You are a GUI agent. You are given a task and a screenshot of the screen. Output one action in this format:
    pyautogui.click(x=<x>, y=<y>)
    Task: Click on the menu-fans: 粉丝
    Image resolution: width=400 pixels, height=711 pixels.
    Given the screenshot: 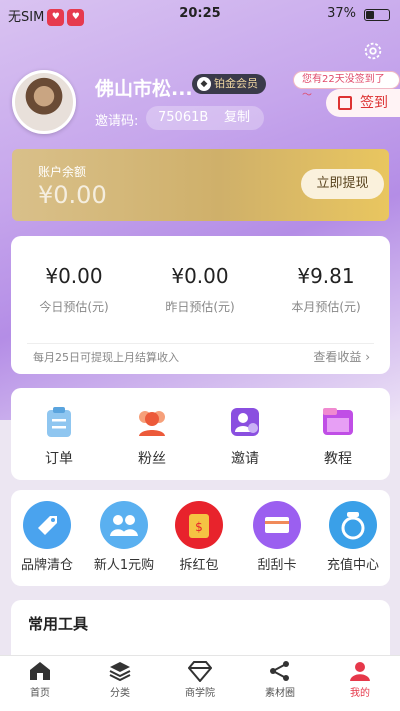 What is the action you would take?
    pyautogui.click(x=152, y=437)
    